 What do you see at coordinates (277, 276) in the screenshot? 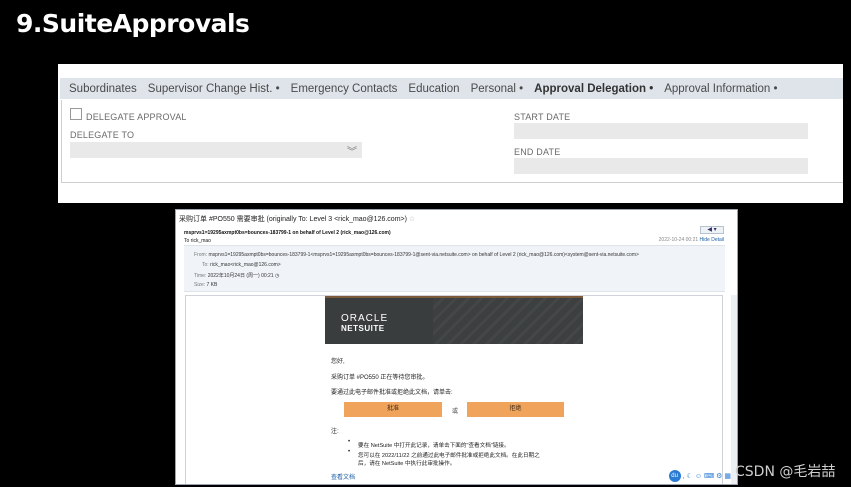
I see `clock-icon: ◷` at bounding box center [277, 276].